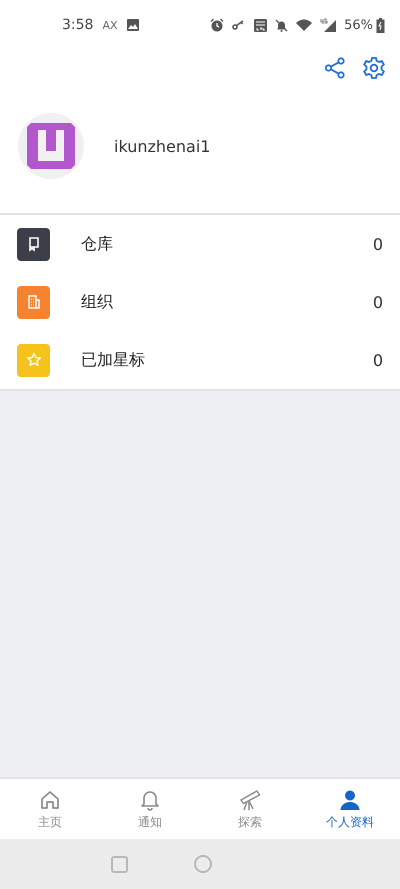 The width and height of the screenshot is (400, 889). Describe the element at coordinates (110, 25) in the screenshot. I see `status-carrier: AX` at that location.